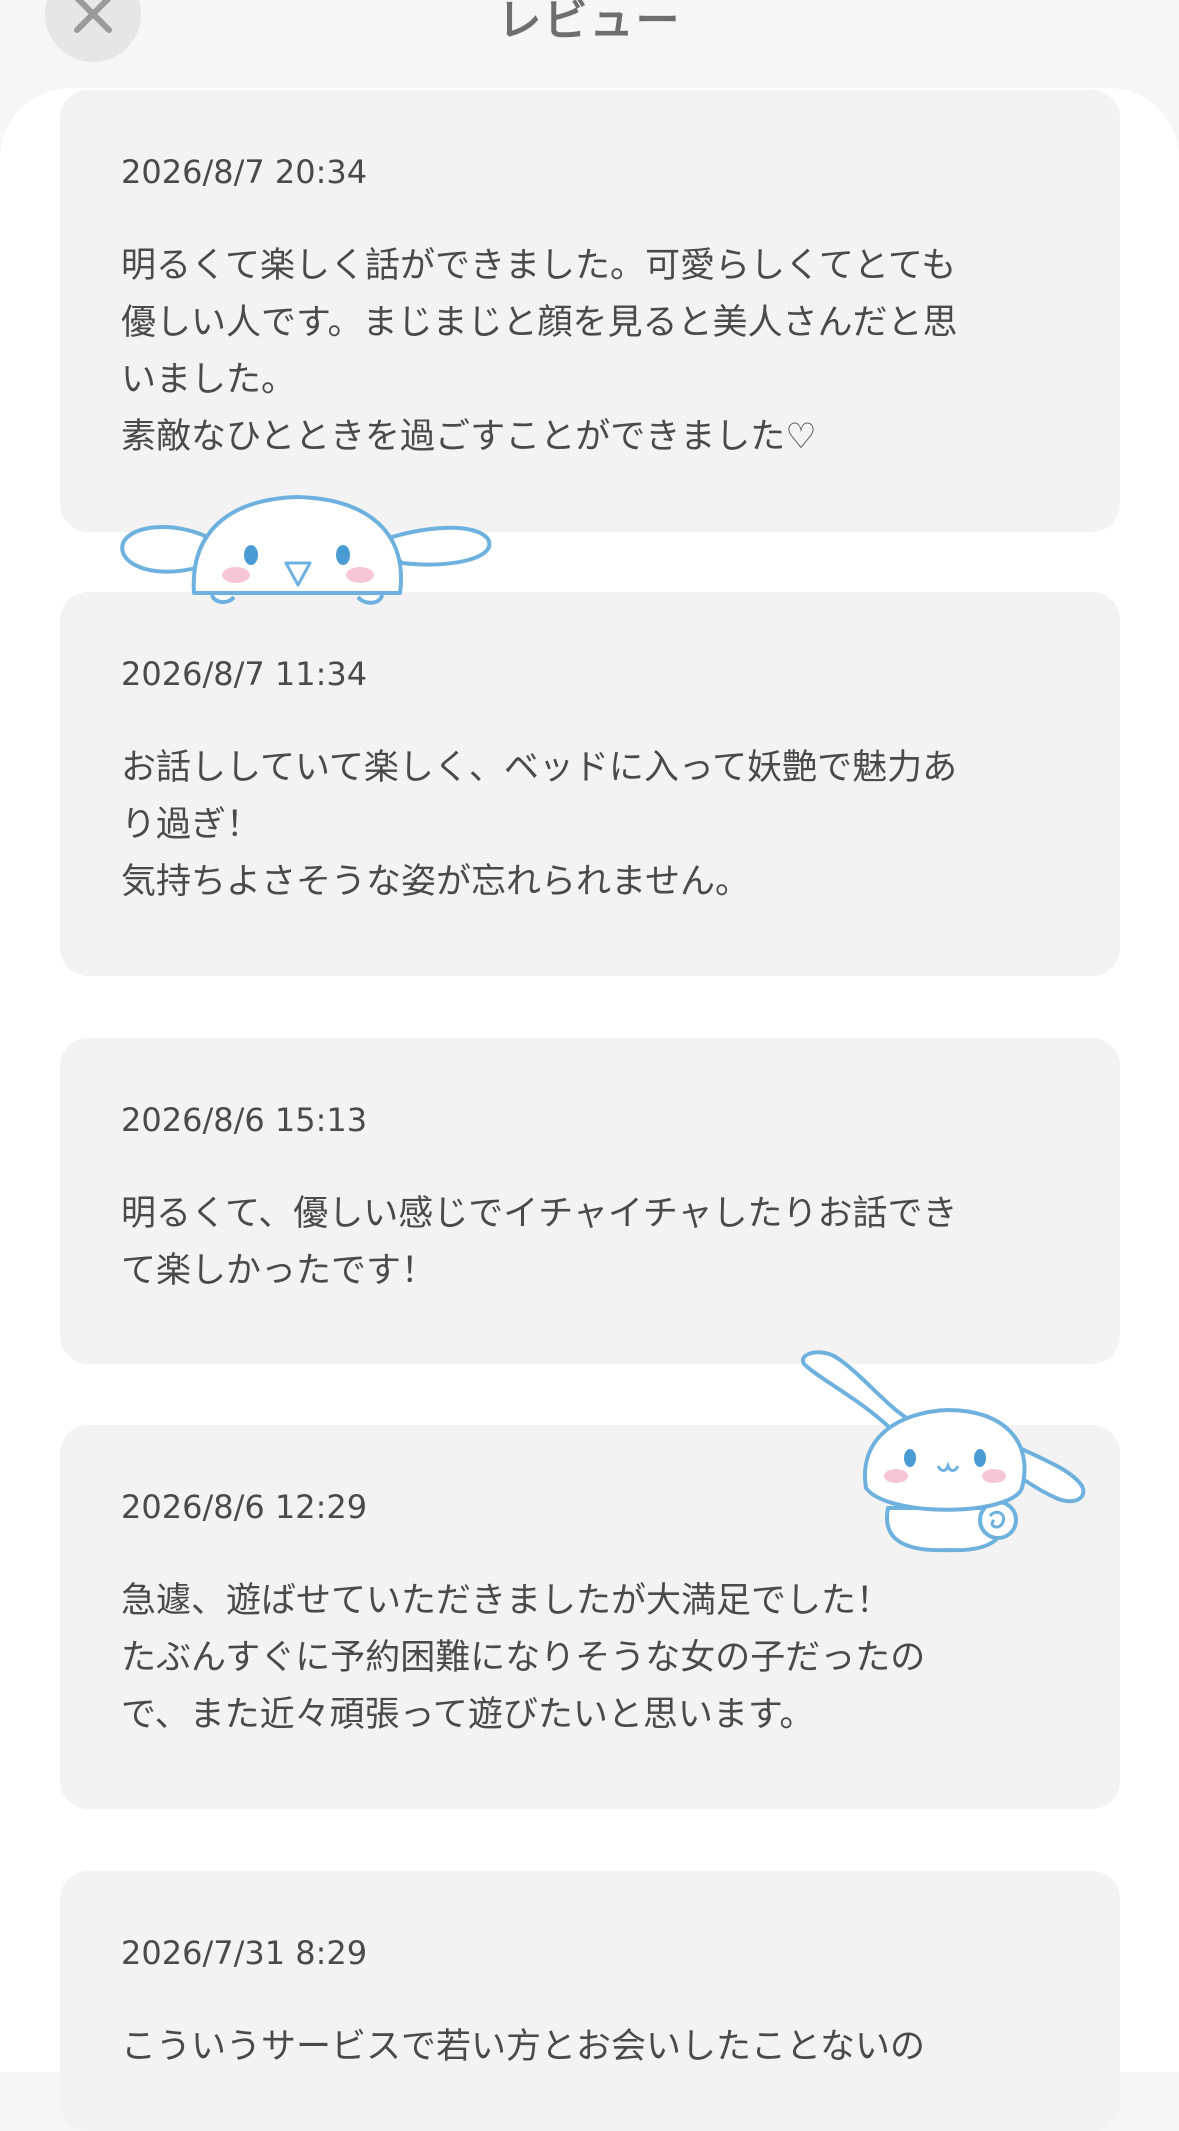 Image resolution: width=1179 pixels, height=2131 pixels. What do you see at coordinates (539, 1242) in the screenshot?
I see `review-text: 明るくて、優しい感じでイチャイチャしたりお話でき て楽しかったです！` at bounding box center [539, 1242].